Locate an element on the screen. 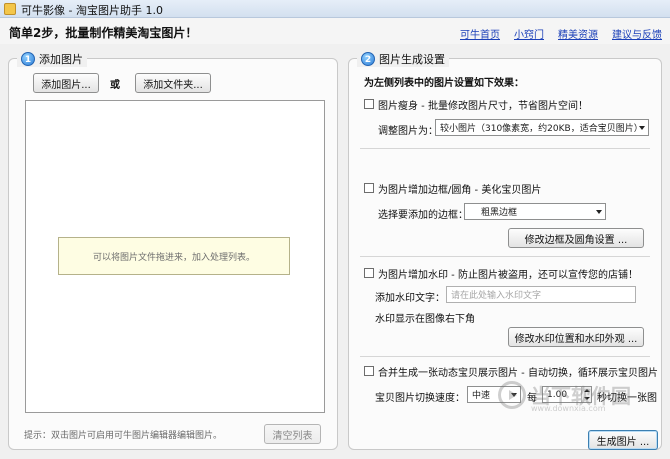  app-icon is located at coordinates (10, 9).